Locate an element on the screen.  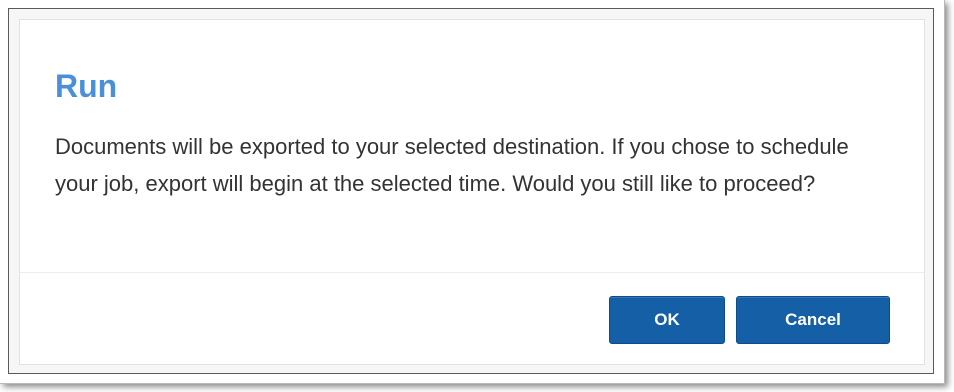
cancel-button: Cancel is located at coordinates (813, 320).